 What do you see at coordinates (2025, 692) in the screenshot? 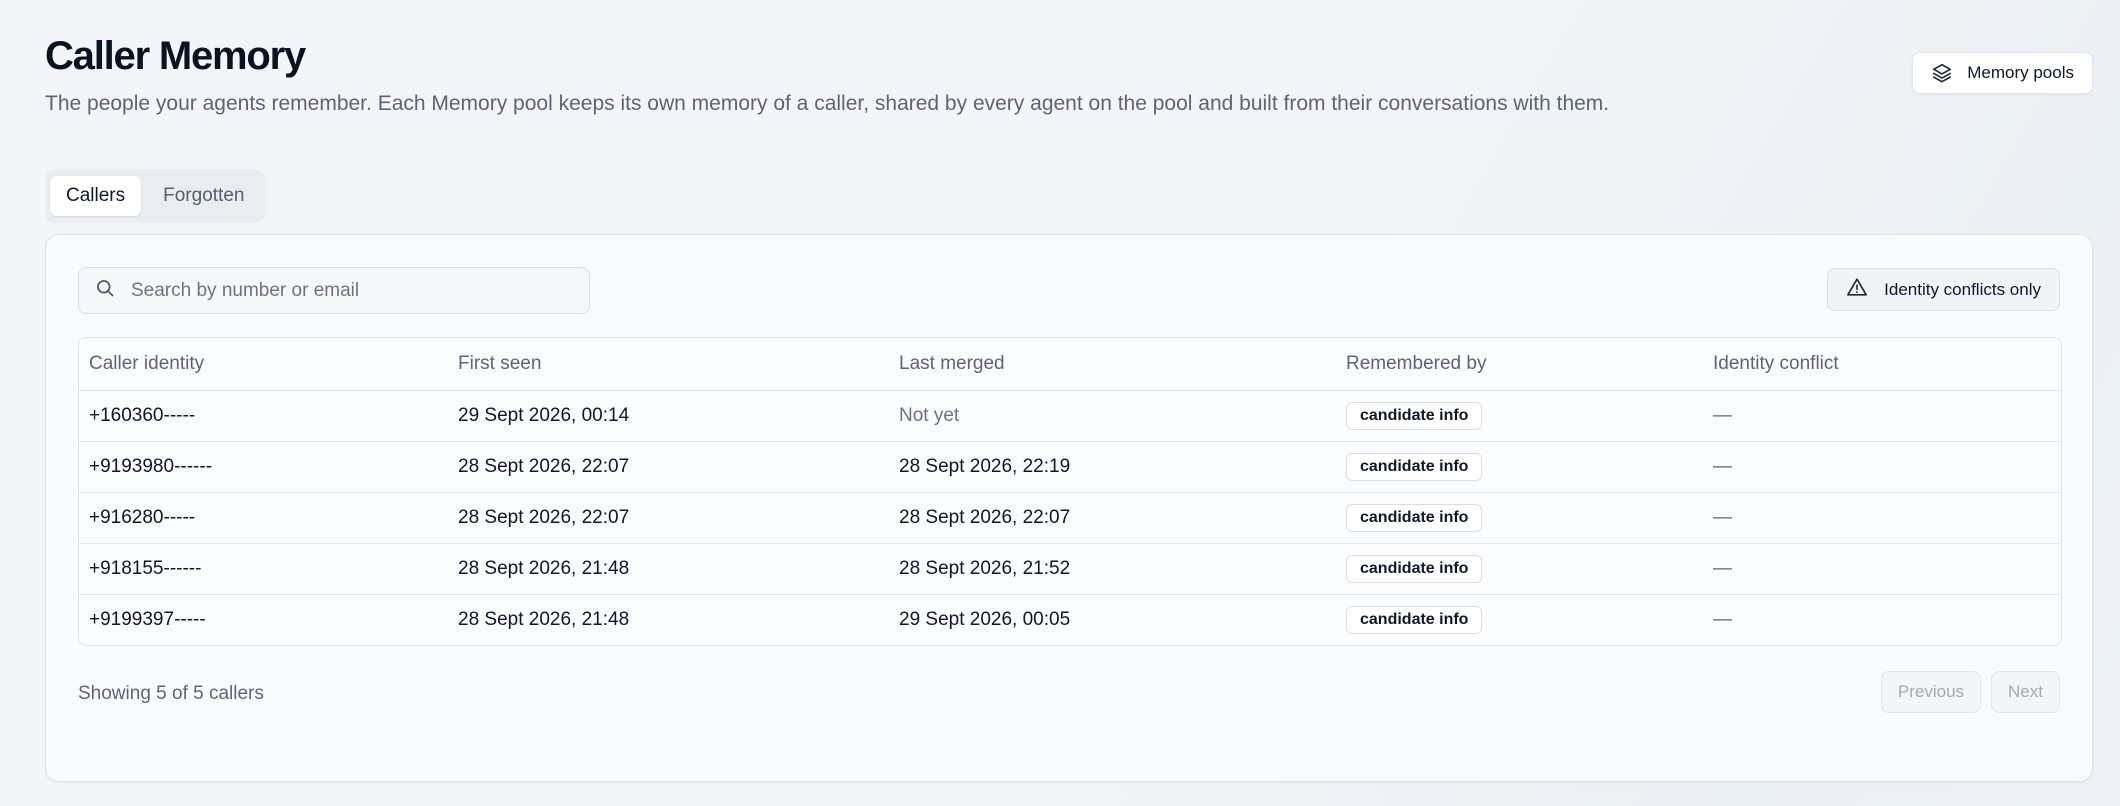
I see `next-page-button: Next` at bounding box center [2025, 692].